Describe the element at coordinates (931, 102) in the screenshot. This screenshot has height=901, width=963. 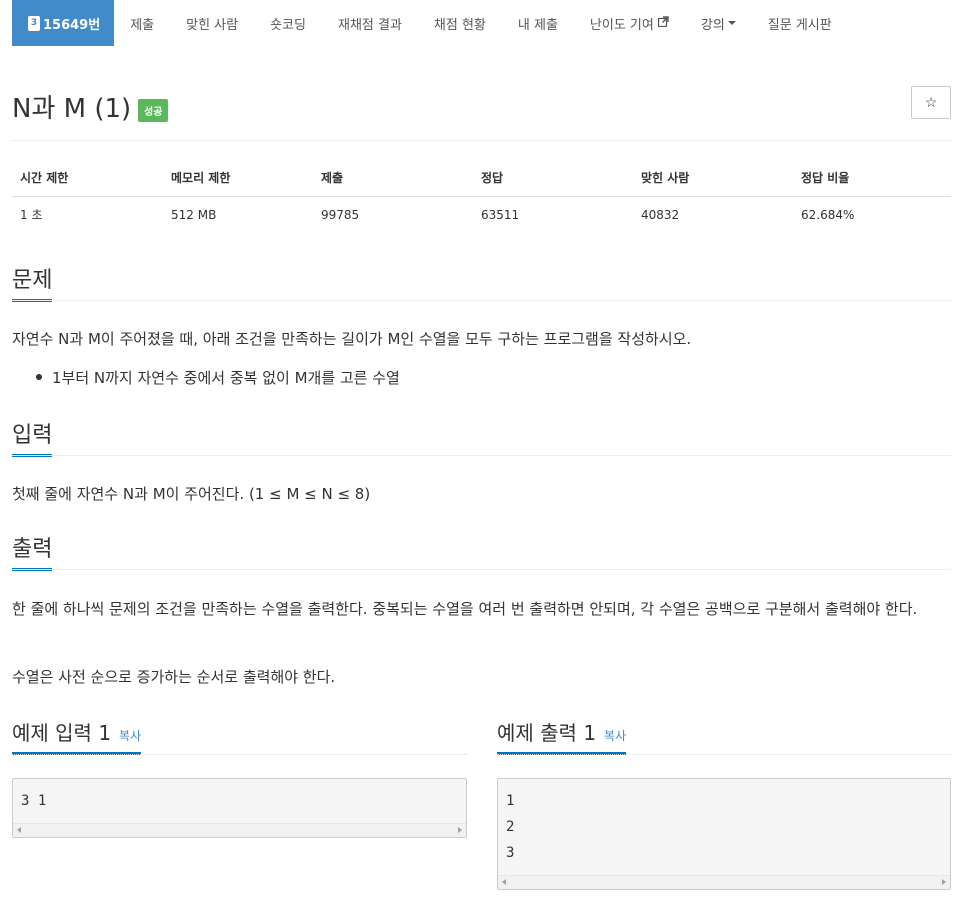
I see `favorite-star-button: ☆` at that location.